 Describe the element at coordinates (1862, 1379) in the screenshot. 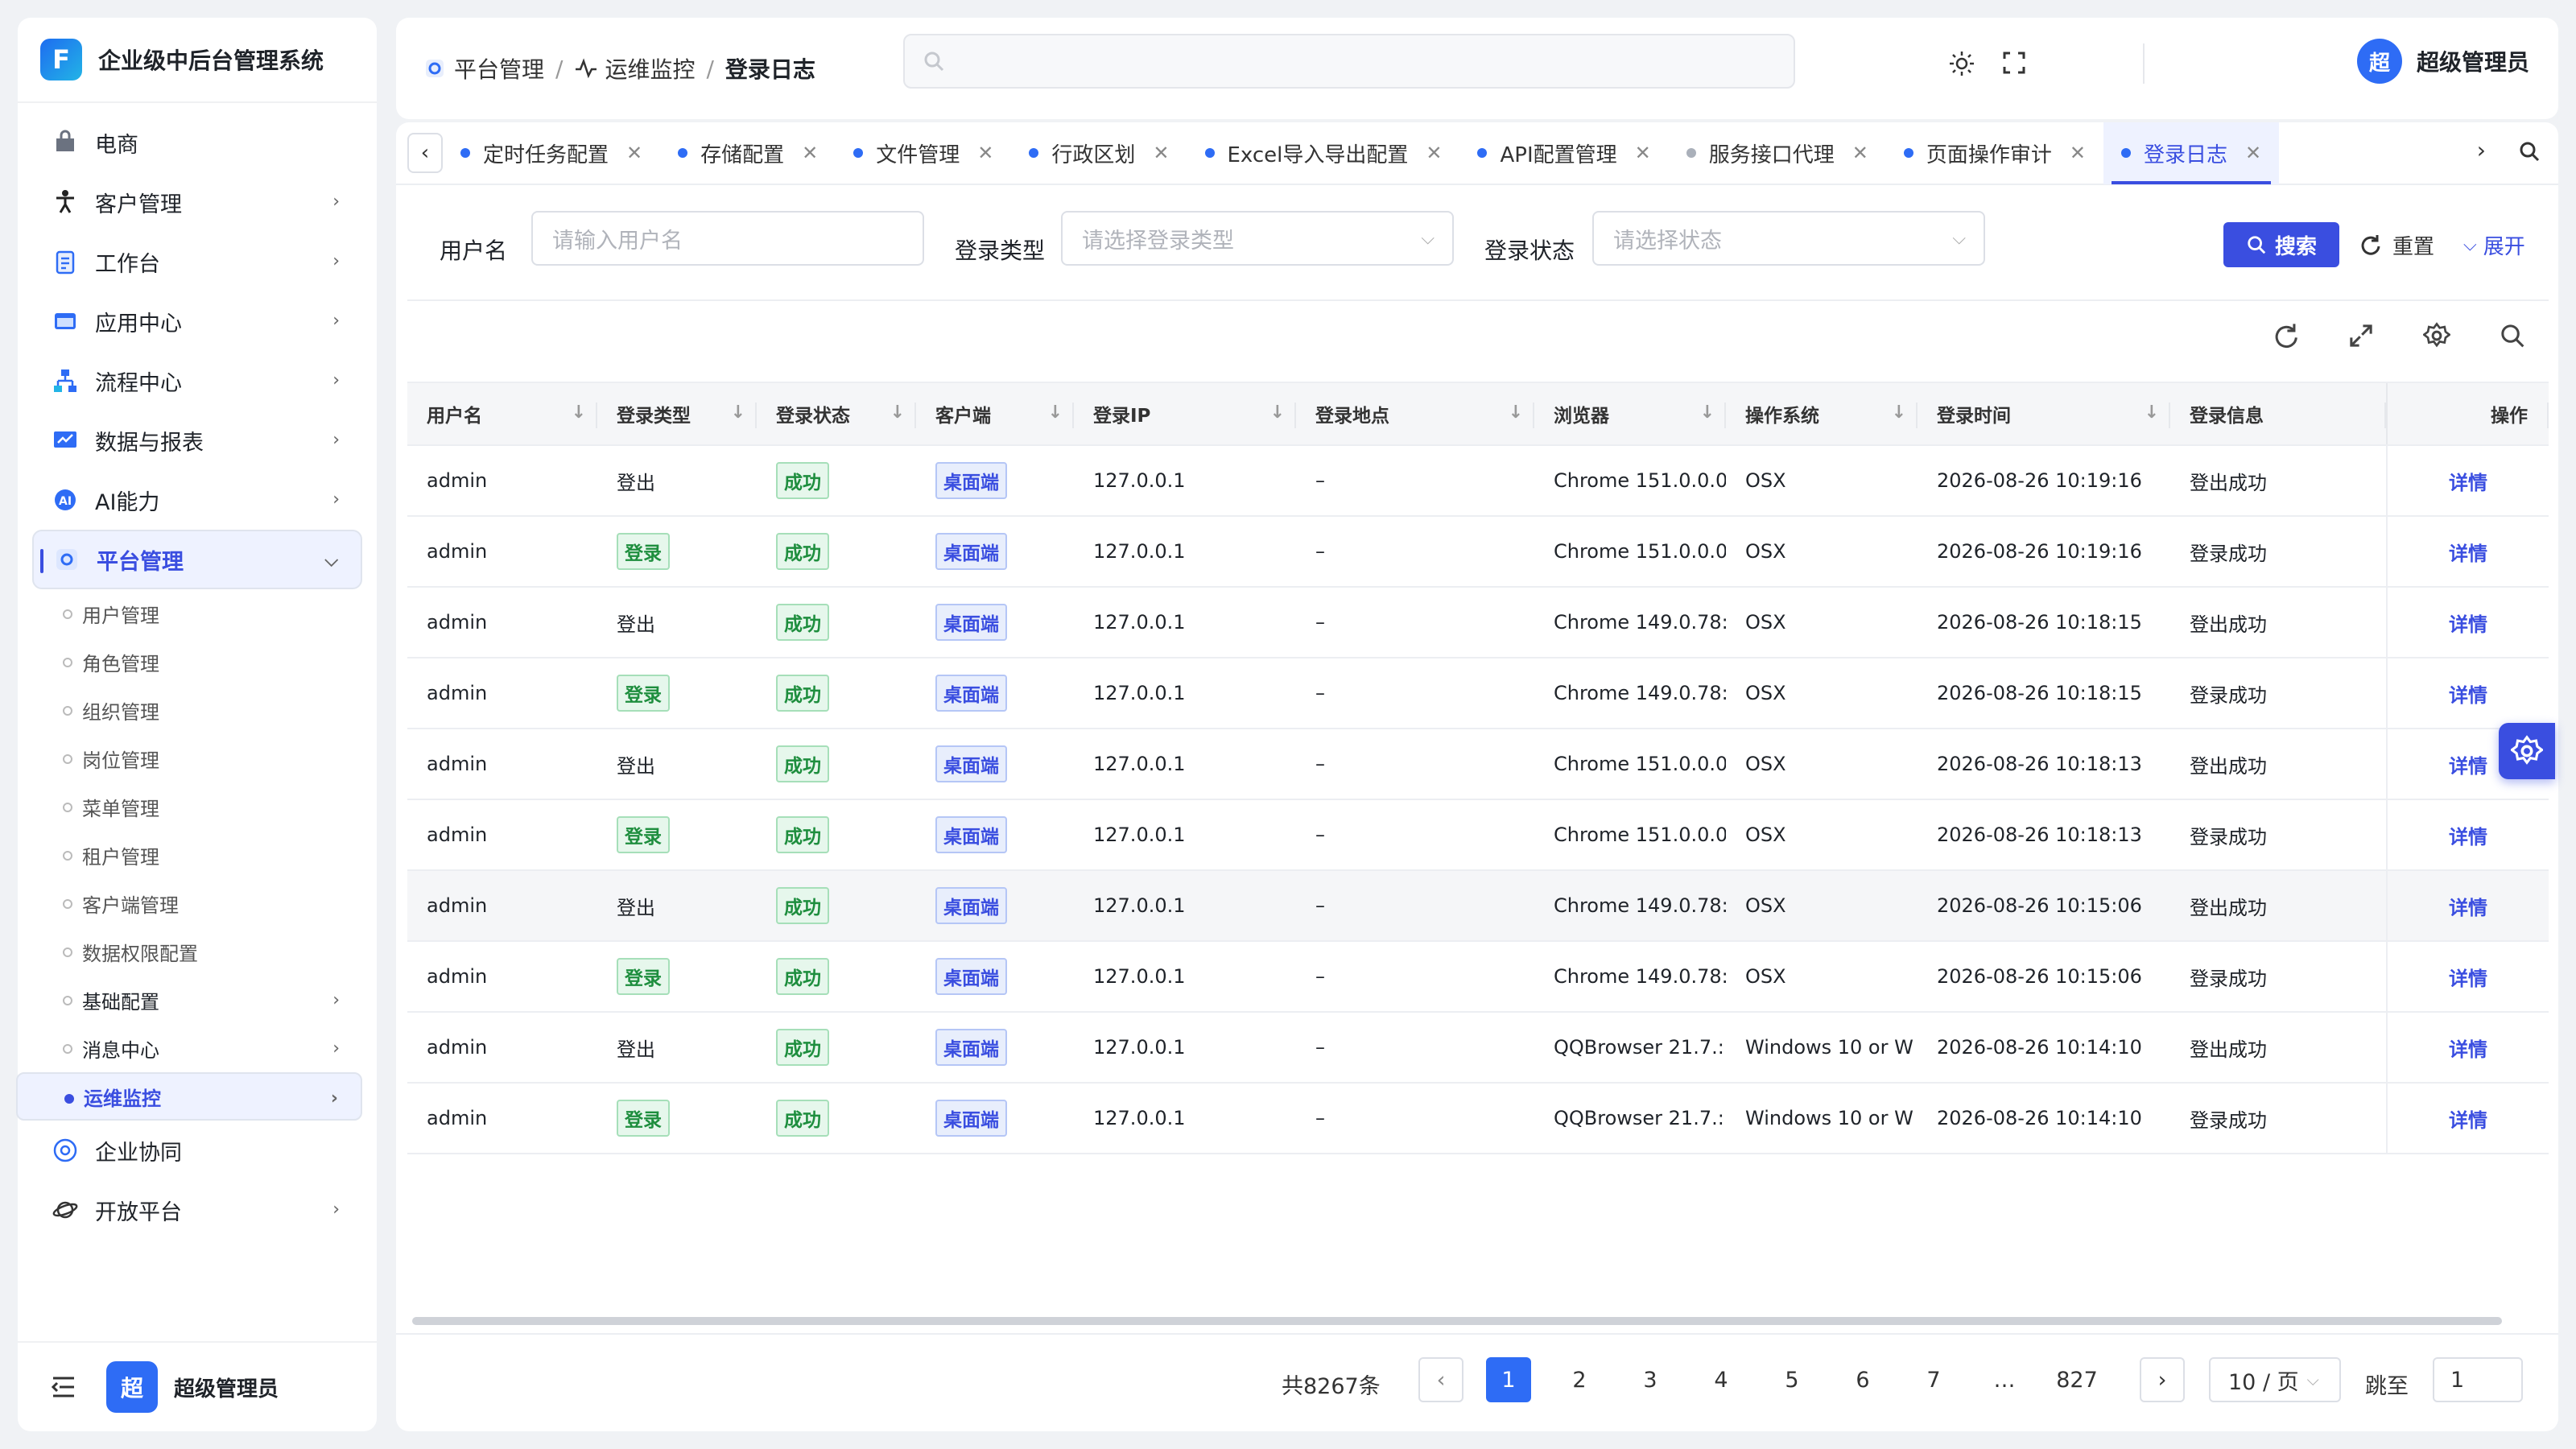

I see `pagination-page-6: 6` at that location.